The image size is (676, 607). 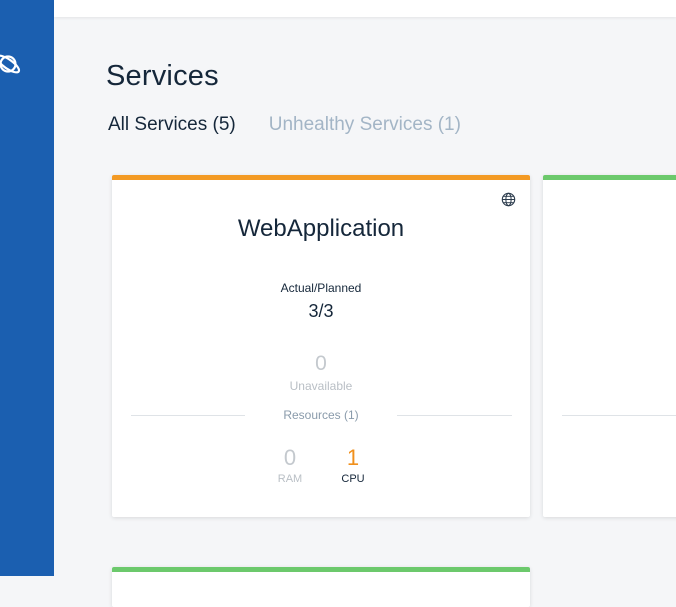 I want to click on actual-planned-value: 3/3, so click(x=321, y=311).